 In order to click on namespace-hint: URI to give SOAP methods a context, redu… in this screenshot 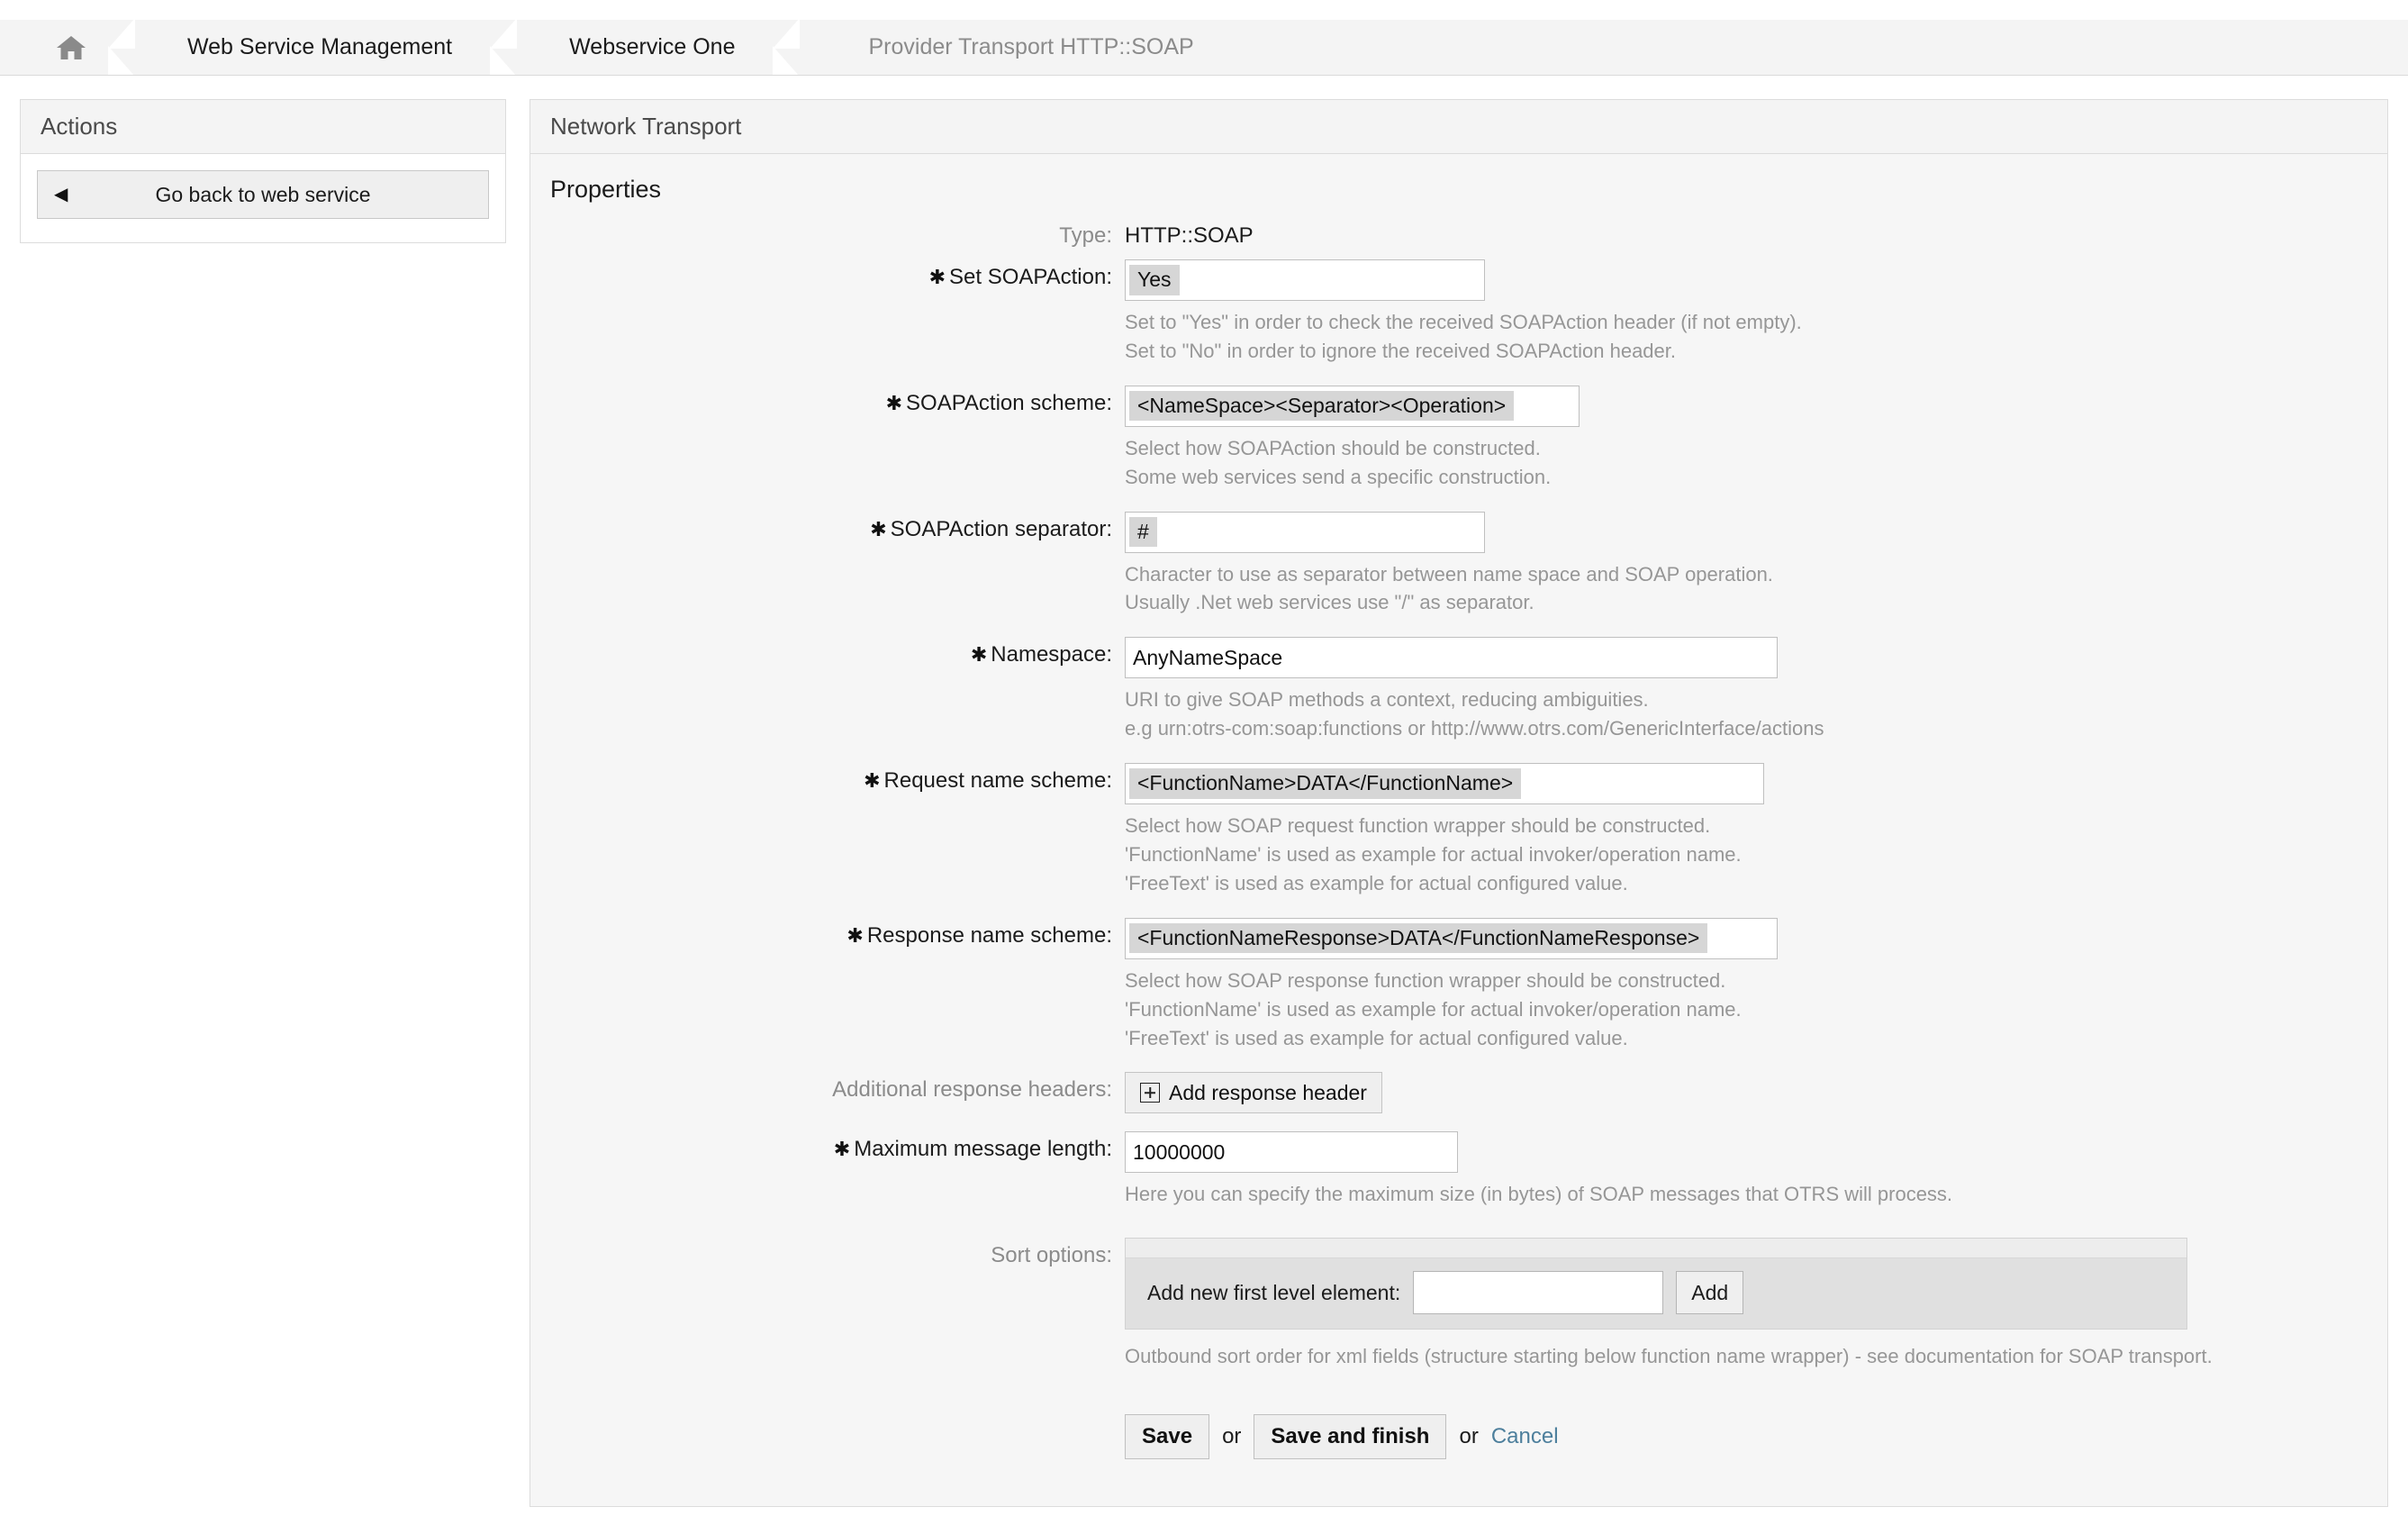, I will do `click(1474, 714)`.